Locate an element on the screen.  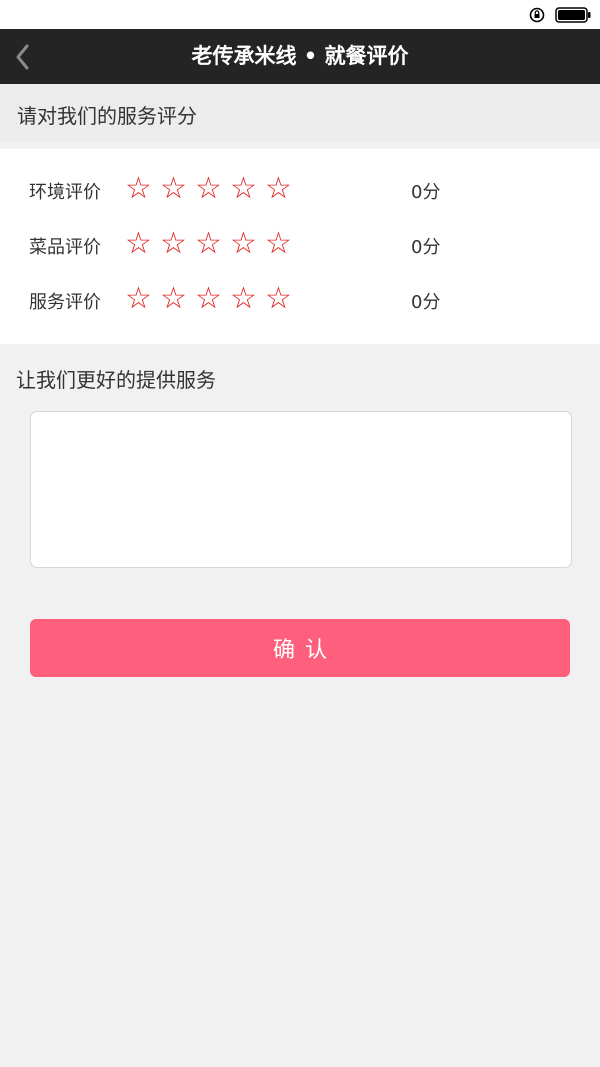
feedback-title: 让我们更好的提供服务 is located at coordinates (116, 380).